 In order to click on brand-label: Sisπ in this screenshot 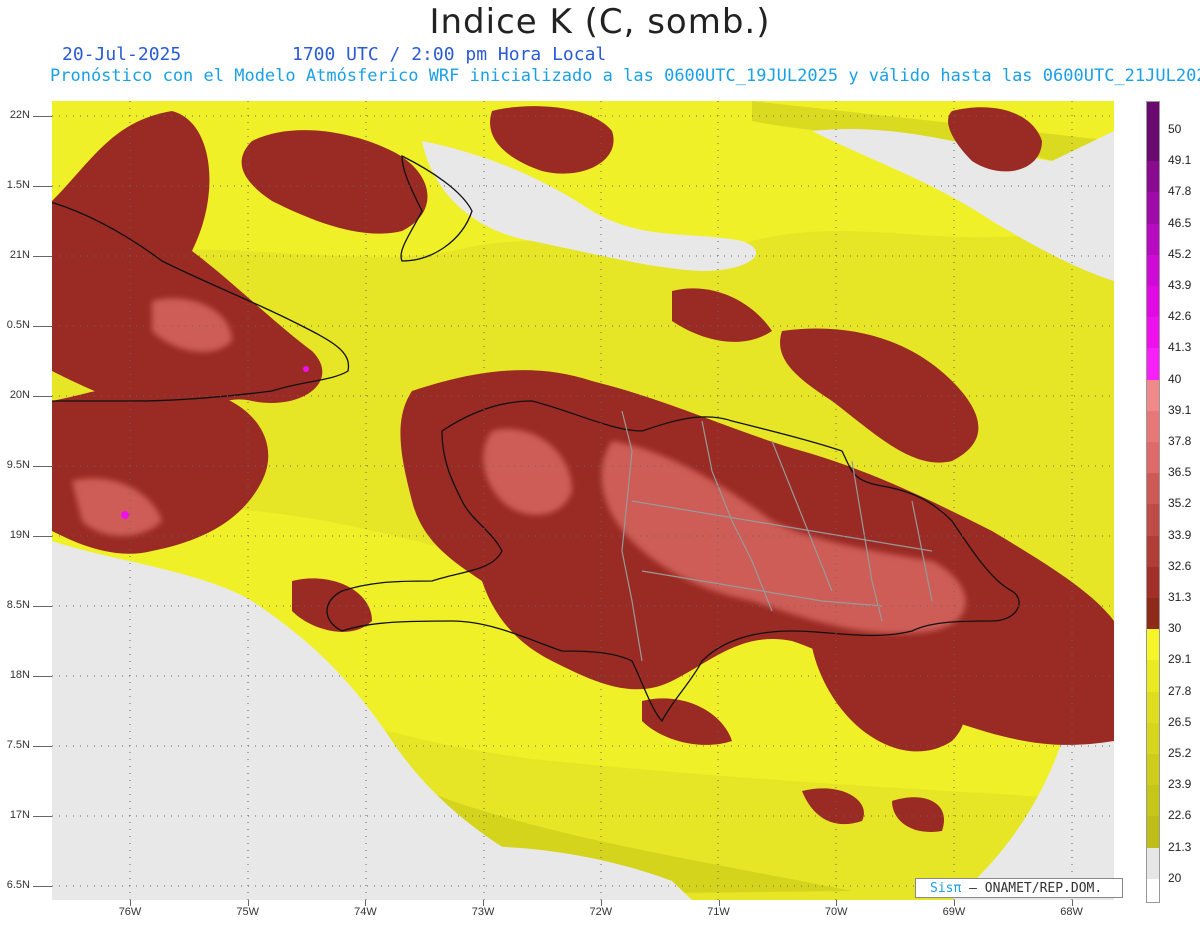, I will do `click(946, 888)`.